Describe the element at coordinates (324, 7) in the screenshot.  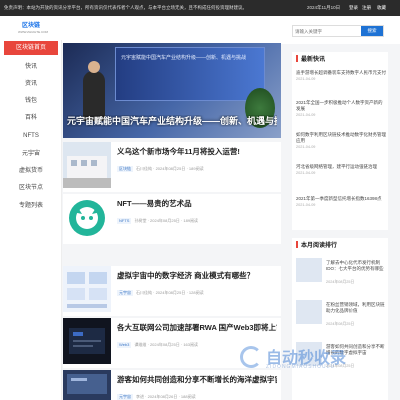
I see `current-date: 2024年11月10日` at that location.